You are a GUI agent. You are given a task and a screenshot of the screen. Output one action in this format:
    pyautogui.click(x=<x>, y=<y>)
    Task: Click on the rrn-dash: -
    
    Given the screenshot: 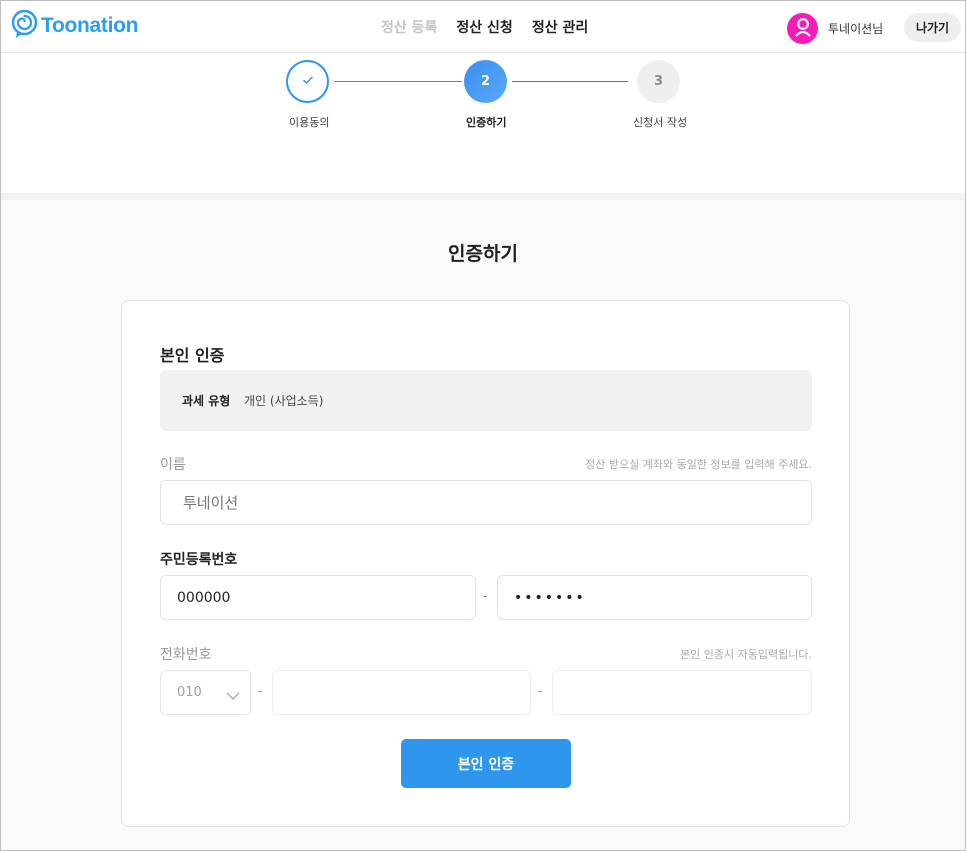 What is the action you would take?
    pyautogui.click(x=485, y=596)
    